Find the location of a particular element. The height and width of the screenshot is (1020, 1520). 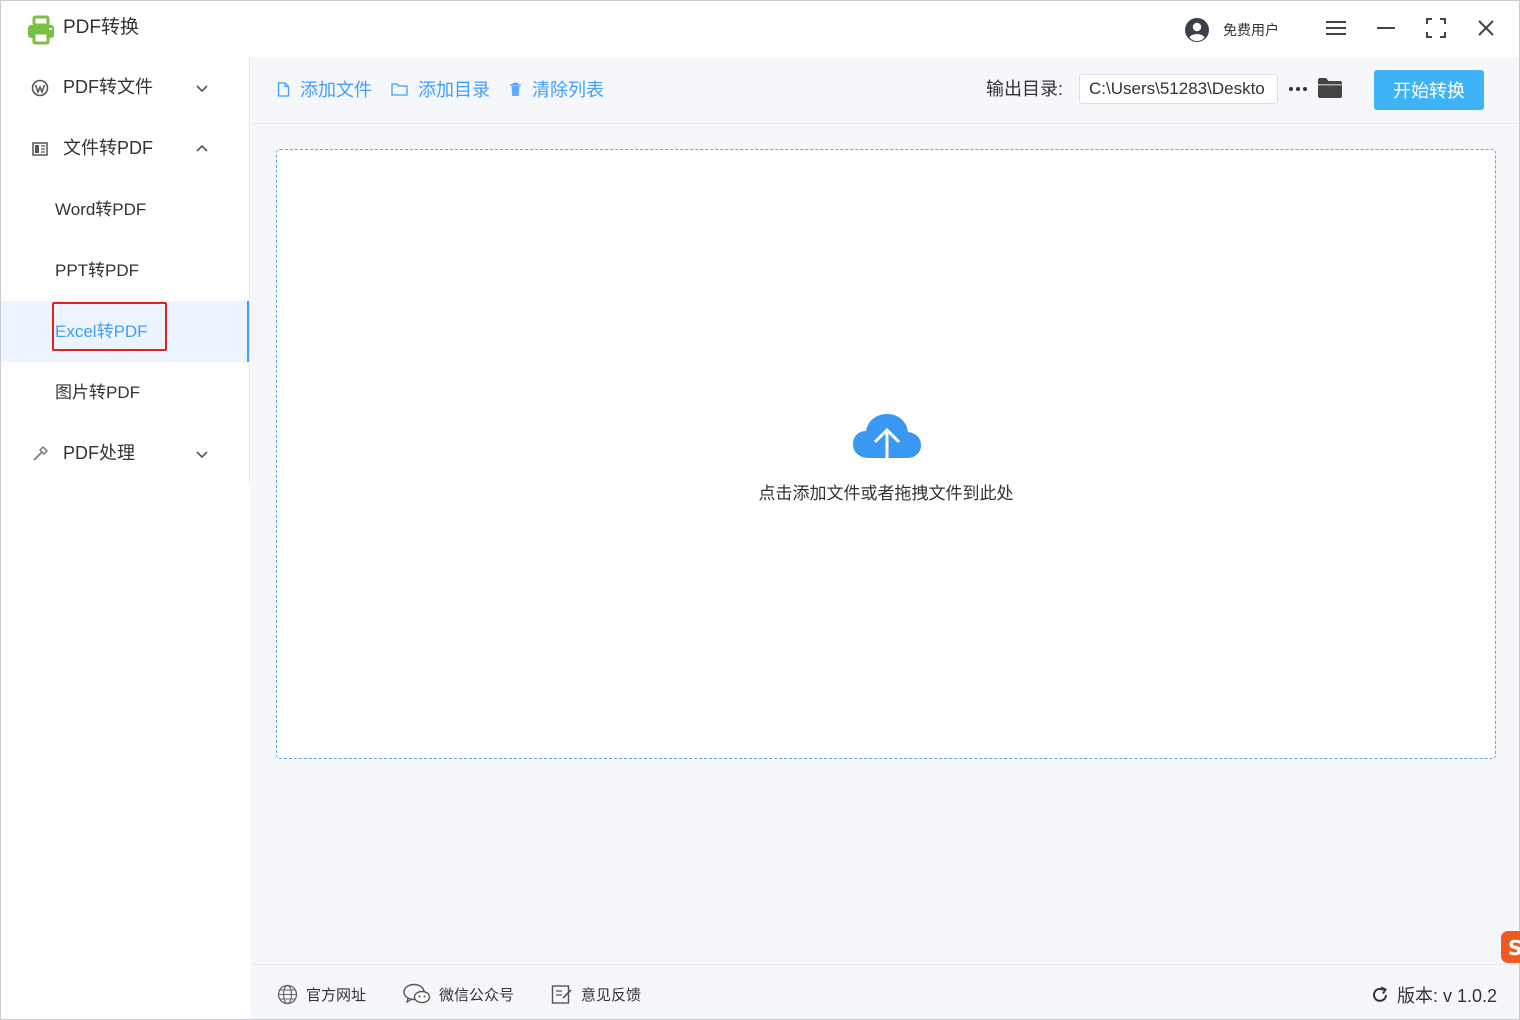

menu-button is located at coordinates (1336, 28).